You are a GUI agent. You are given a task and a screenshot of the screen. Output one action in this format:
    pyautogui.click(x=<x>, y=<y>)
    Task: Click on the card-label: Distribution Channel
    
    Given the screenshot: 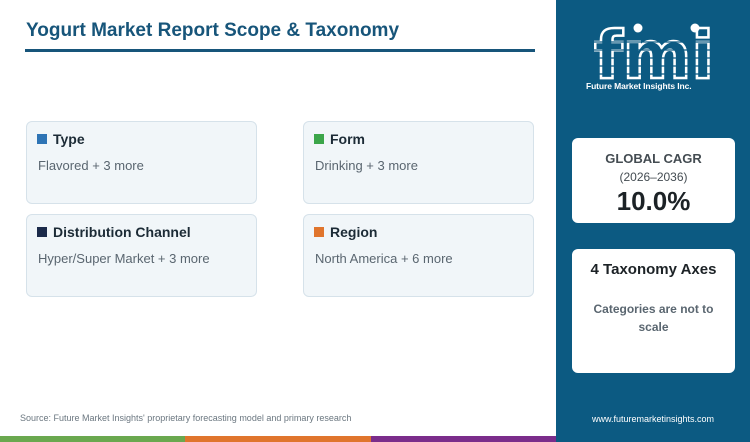 What is the action you would take?
    pyautogui.click(x=122, y=232)
    